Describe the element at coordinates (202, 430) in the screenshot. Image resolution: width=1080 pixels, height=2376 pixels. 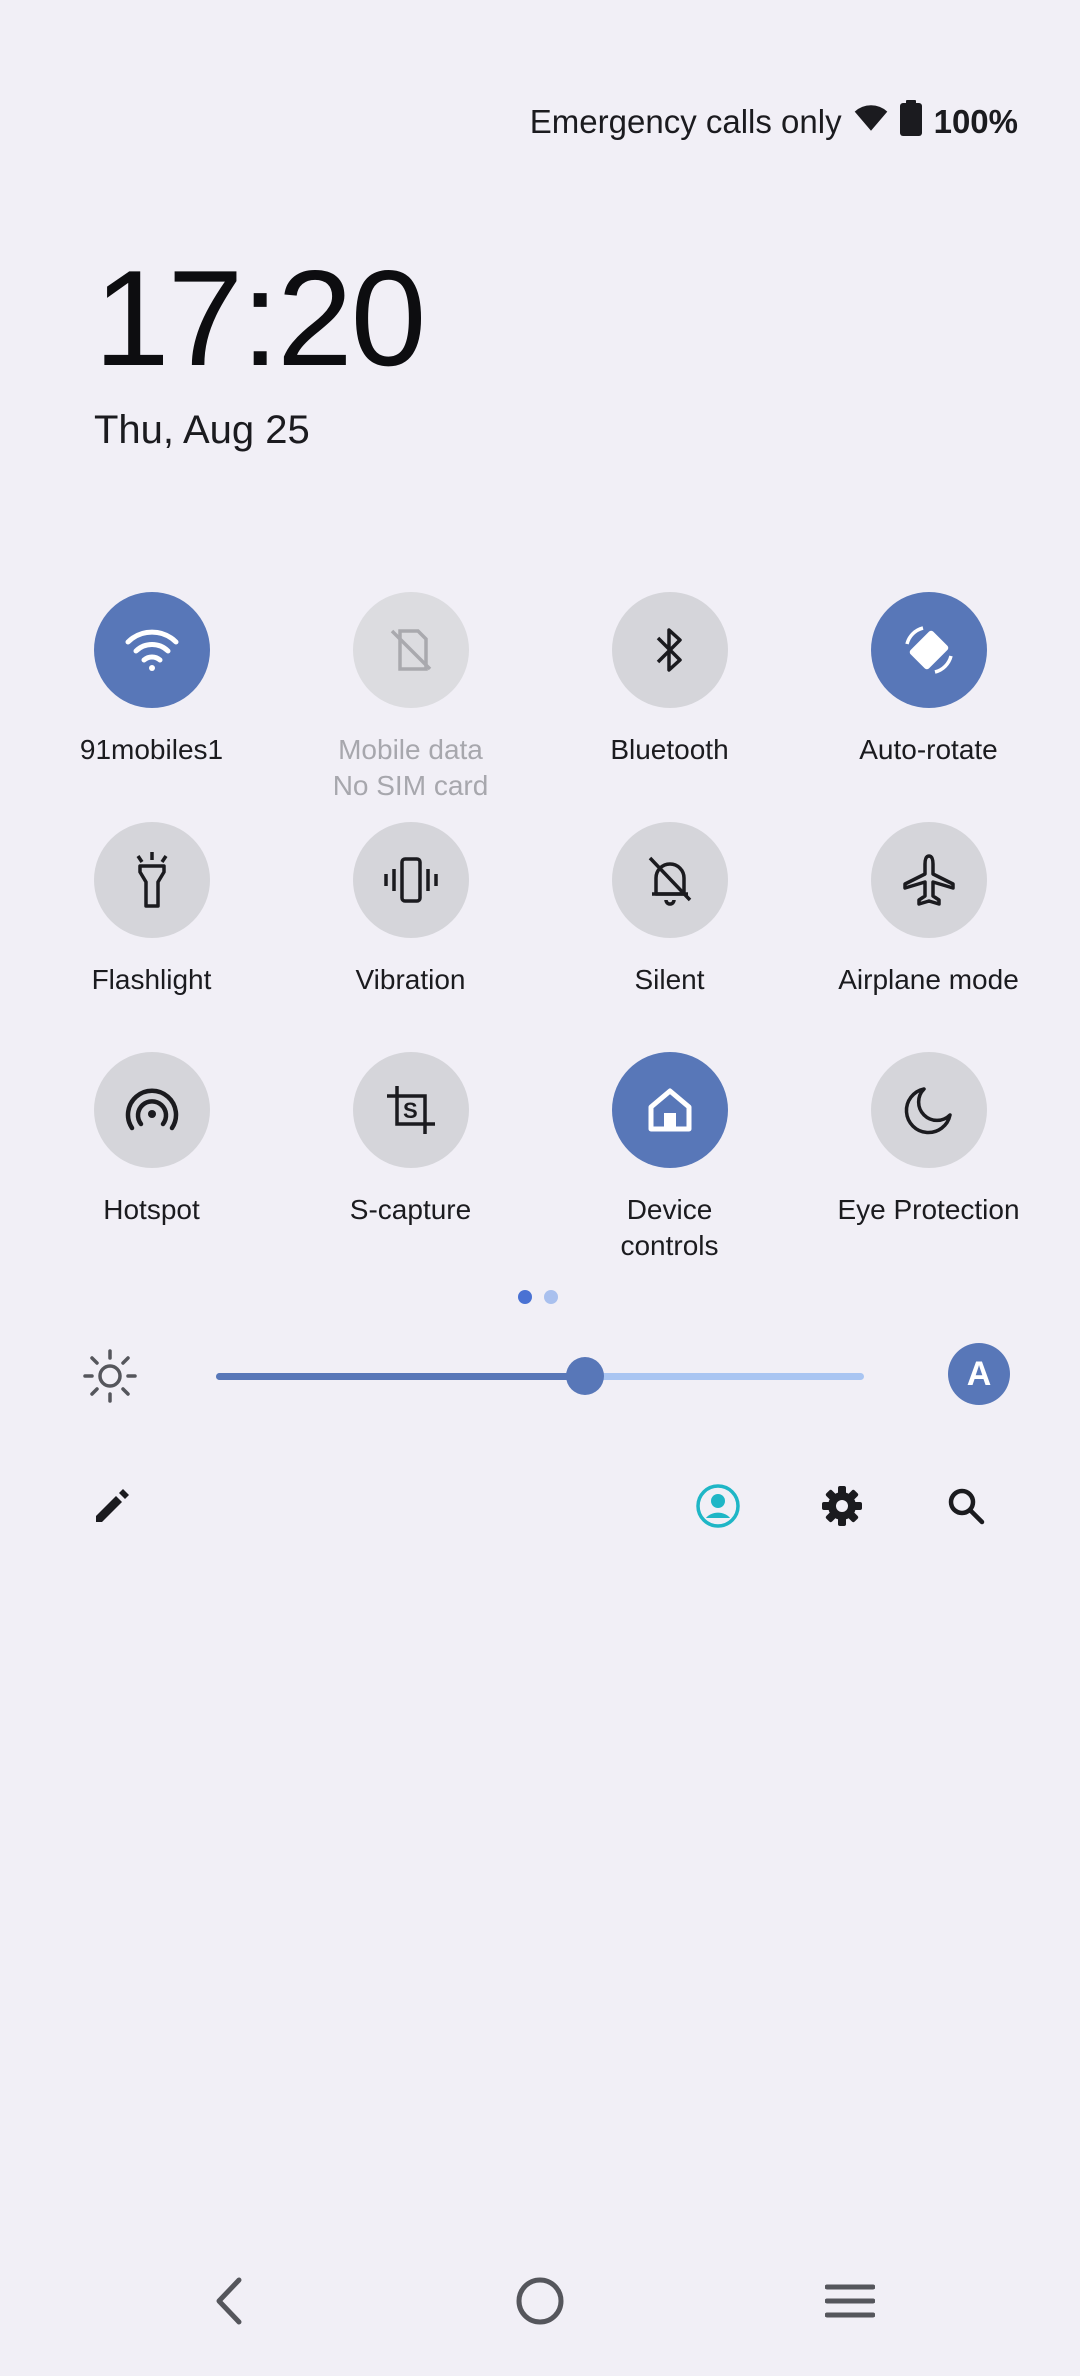
I see `clock-date: Thu, Aug 25` at that location.